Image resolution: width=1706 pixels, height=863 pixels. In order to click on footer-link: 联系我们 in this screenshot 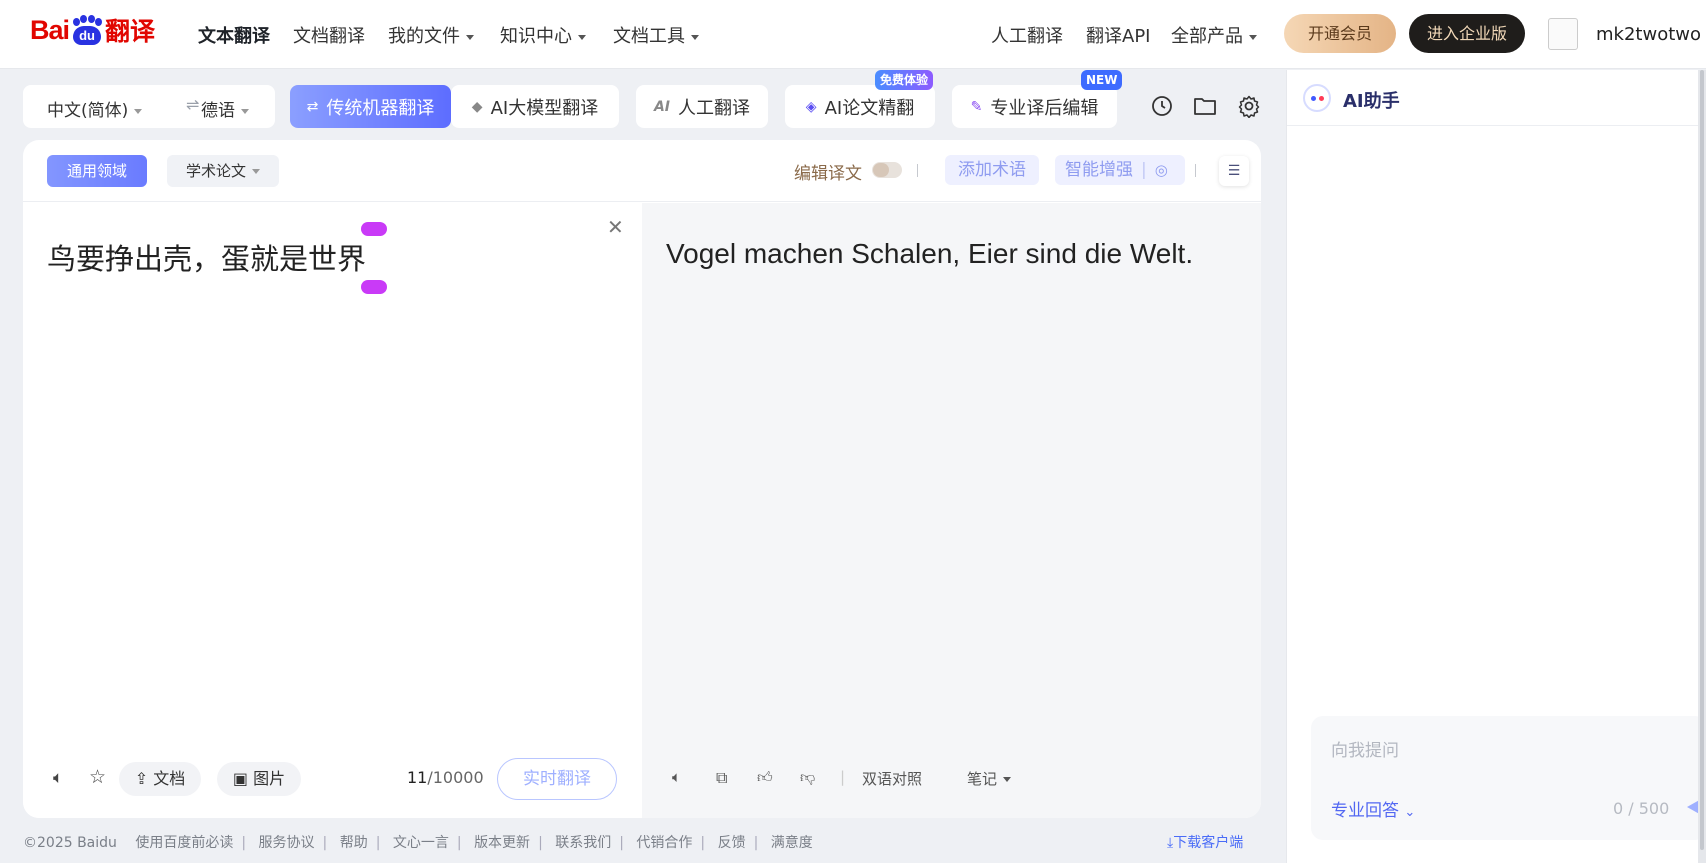, I will do `click(583, 843)`.